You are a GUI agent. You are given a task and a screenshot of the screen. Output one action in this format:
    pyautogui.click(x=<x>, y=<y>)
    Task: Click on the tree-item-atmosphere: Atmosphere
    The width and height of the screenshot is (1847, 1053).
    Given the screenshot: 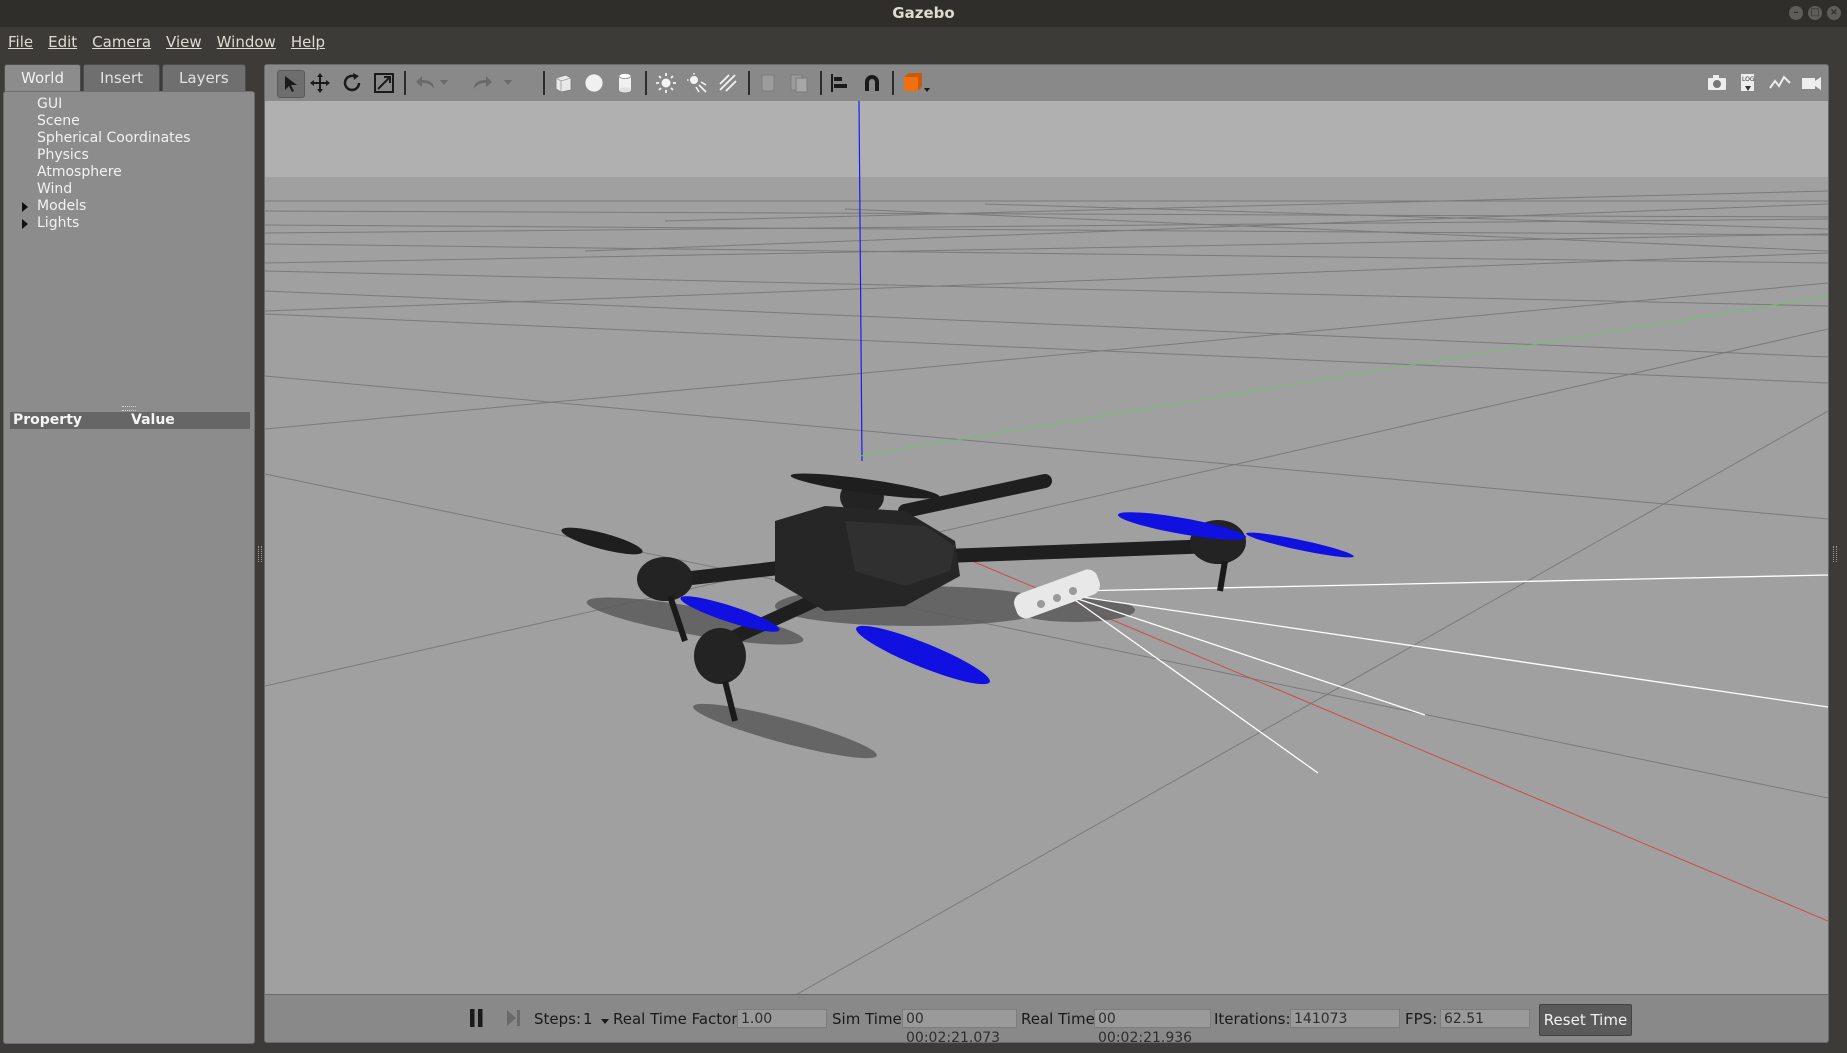 What is the action you would take?
    pyautogui.click(x=101, y=172)
    